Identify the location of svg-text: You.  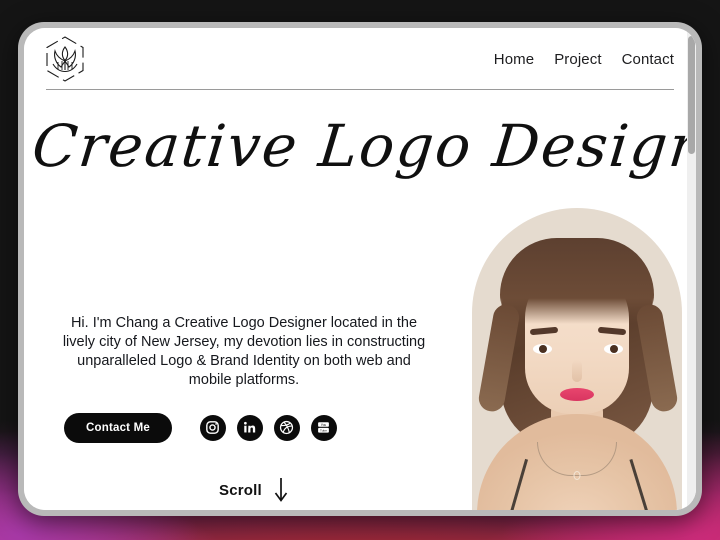
(324, 425).